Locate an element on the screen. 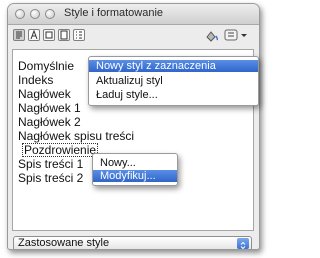 This screenshot has width=320, height=258. paragraph-style-icon is located at coordinates (19, 35).